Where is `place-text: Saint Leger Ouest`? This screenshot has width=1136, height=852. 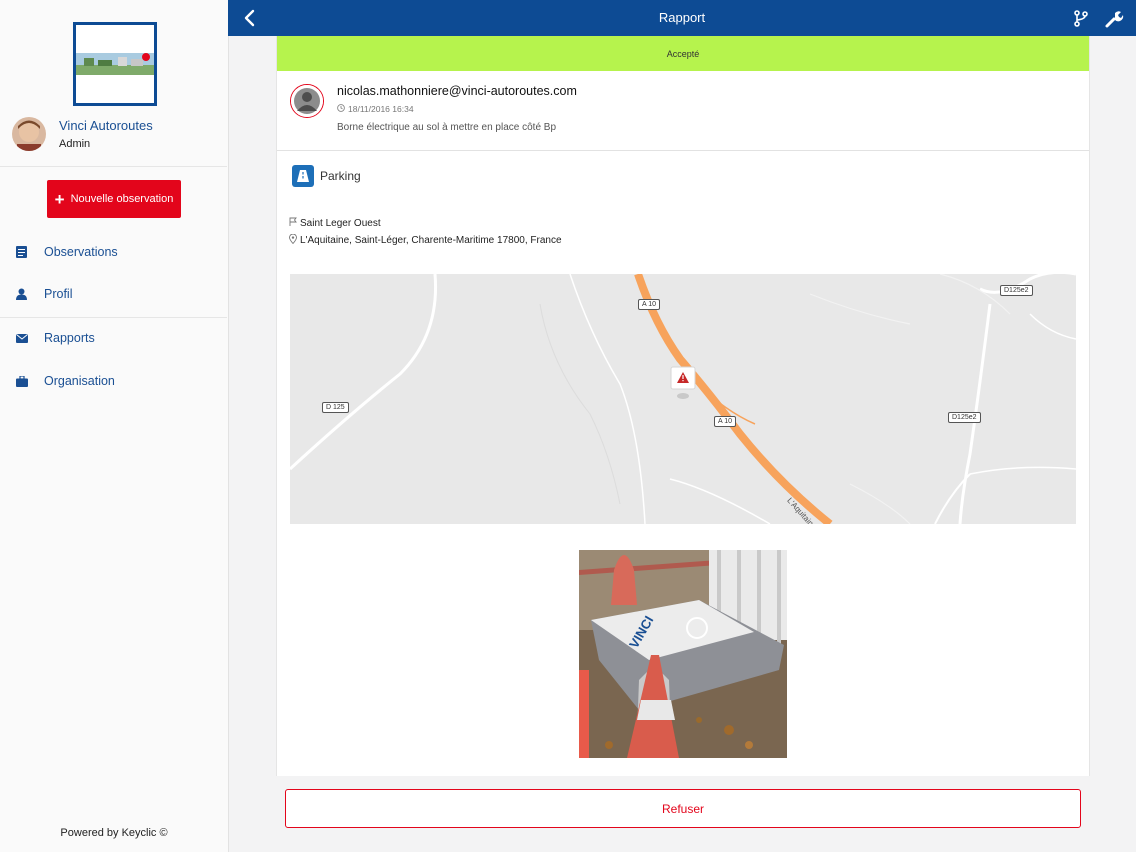
place-text: Saint Leger Ouest is located at coordinates (340, 223).